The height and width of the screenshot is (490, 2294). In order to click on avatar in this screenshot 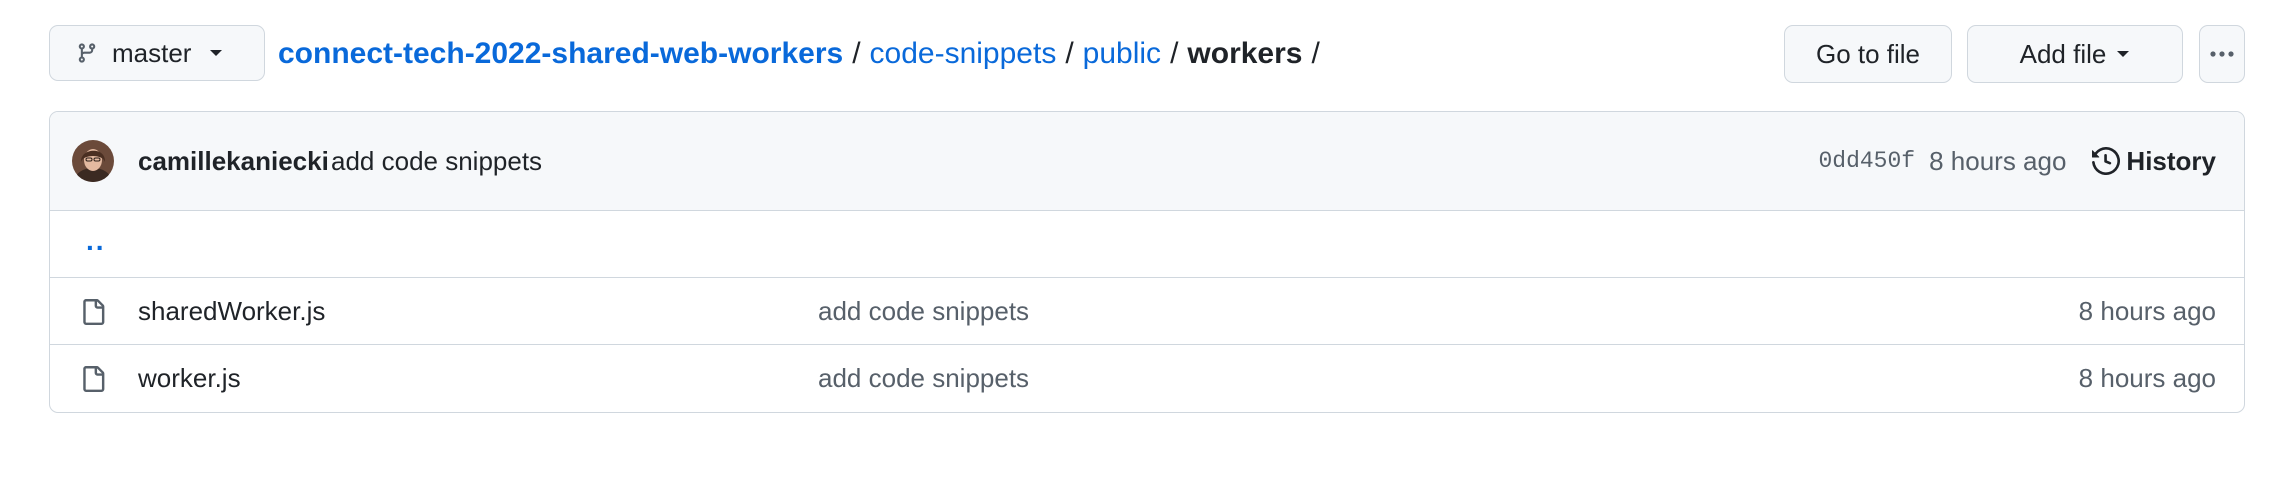, I will do `click(93, 161)`.